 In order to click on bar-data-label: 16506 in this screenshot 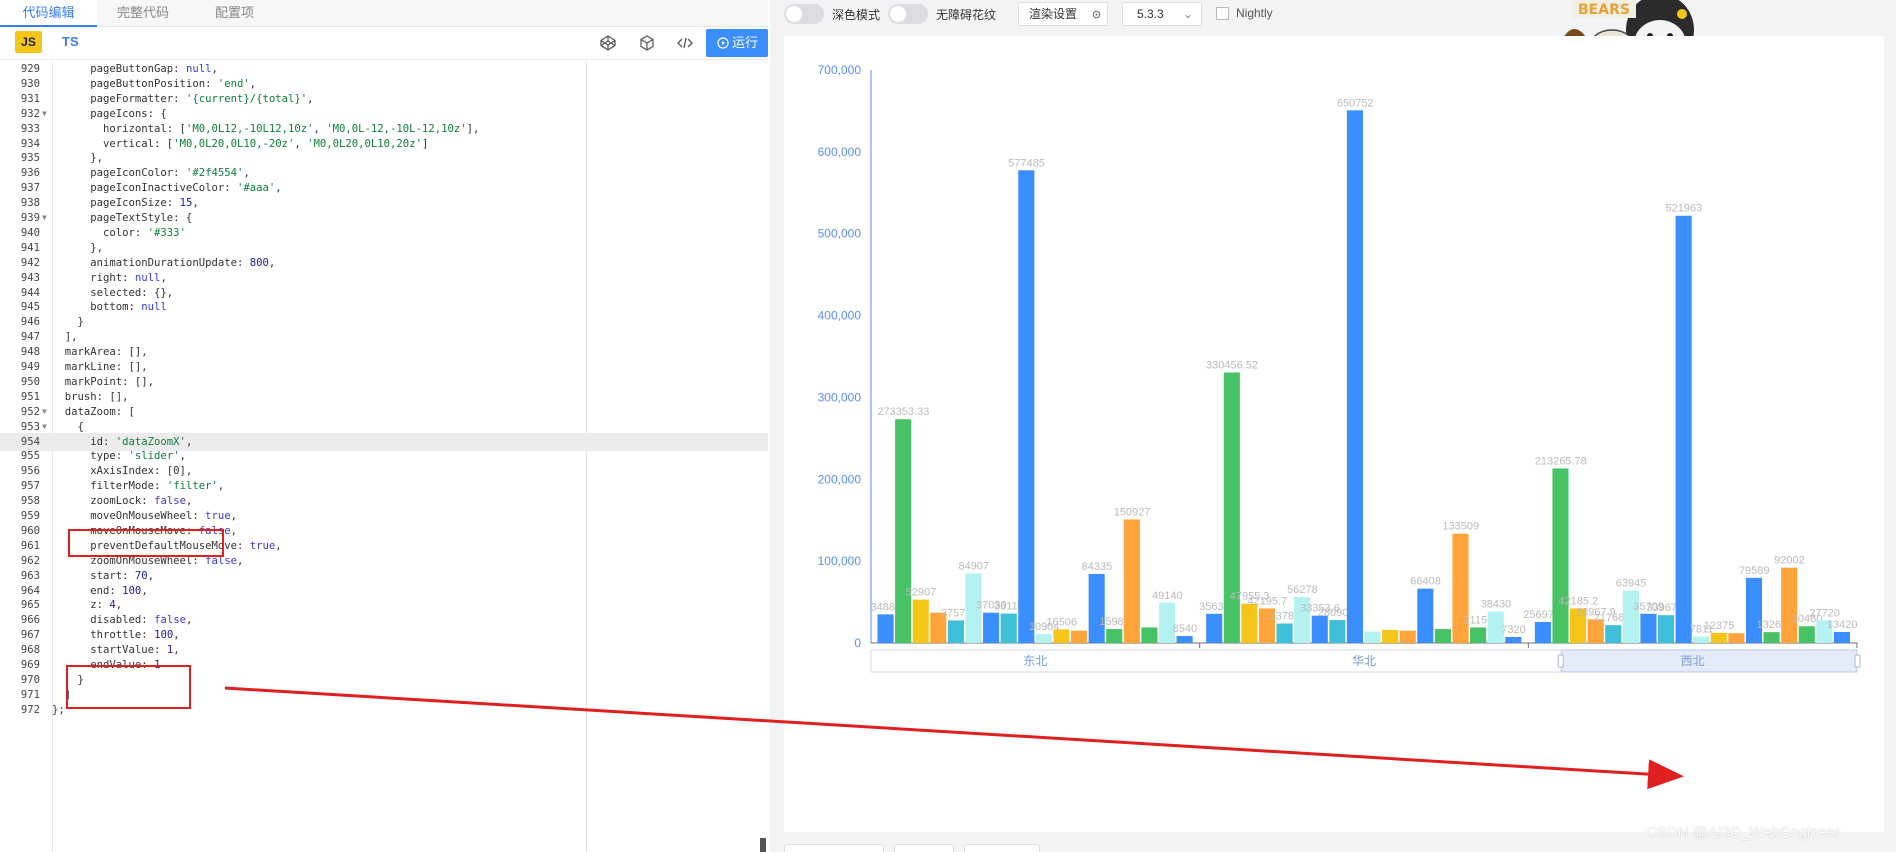, I will do `click(1061, 622)`.